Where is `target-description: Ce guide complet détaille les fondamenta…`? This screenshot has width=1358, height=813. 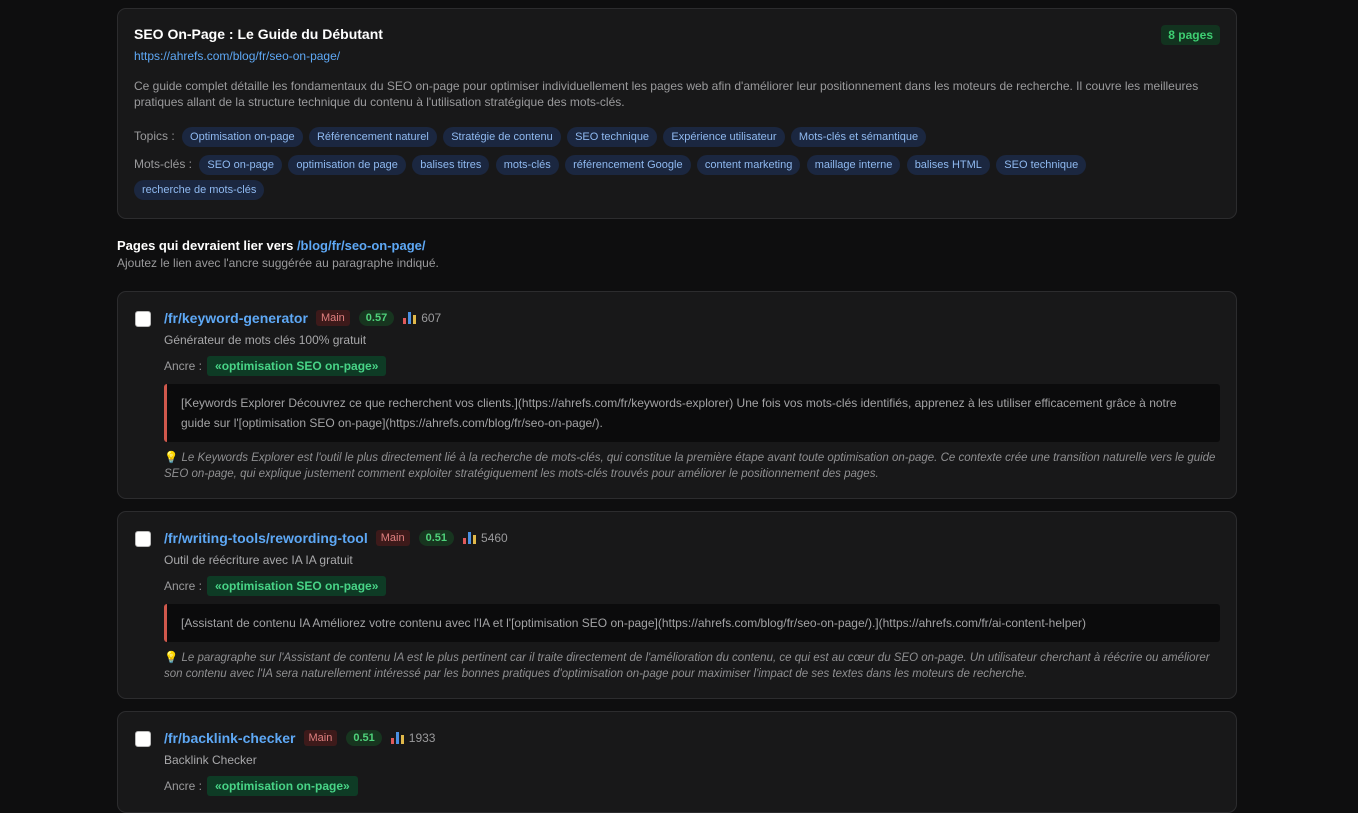
target-description: Ce guide complet détaille les fondamenta… is located at coordinates (666, 94).